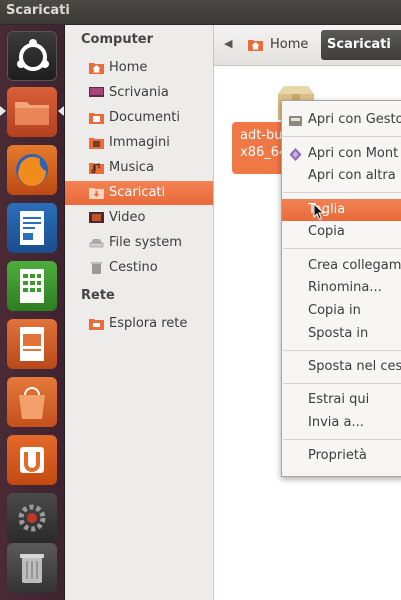 The height and width of the screenshot is (600, 401). What do you see at coordinates (32, 112) in the screenshot?
I see `folder-icon` at bounding box center [32, 112].